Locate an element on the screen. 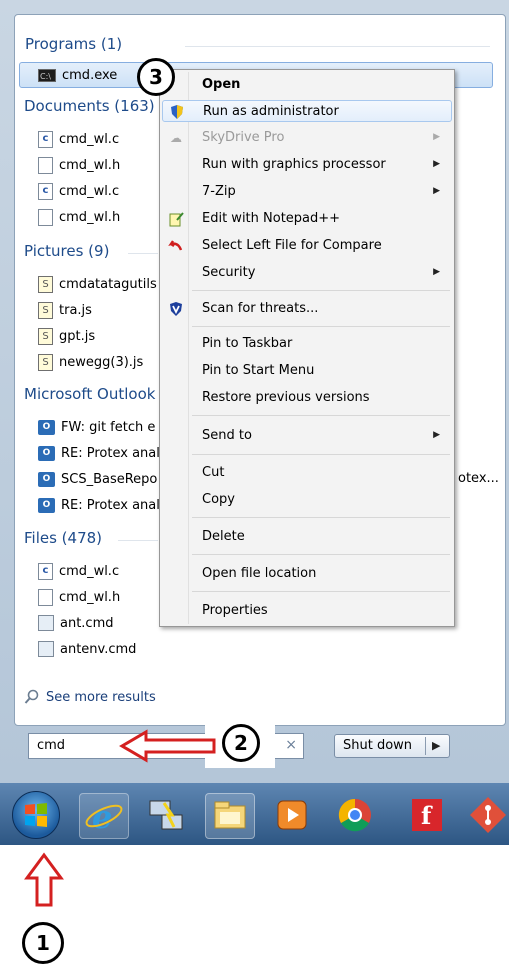 The width and height of the screenshot is (509, 968). compare-icon is located at coordinates (176, 246).